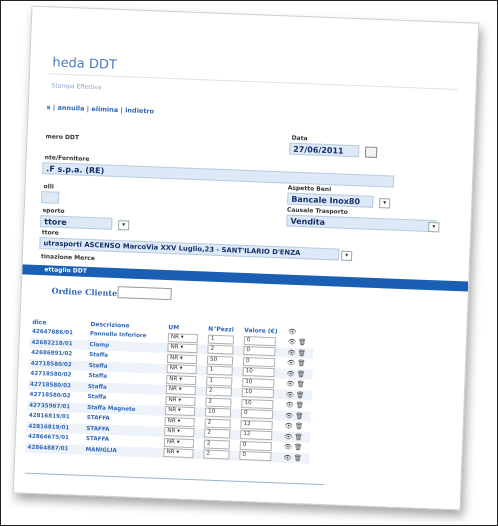 The height and width of the screenshot is (526, 498). I want to click on causale-chevron-down-icon: ▾, so click(434, 227).